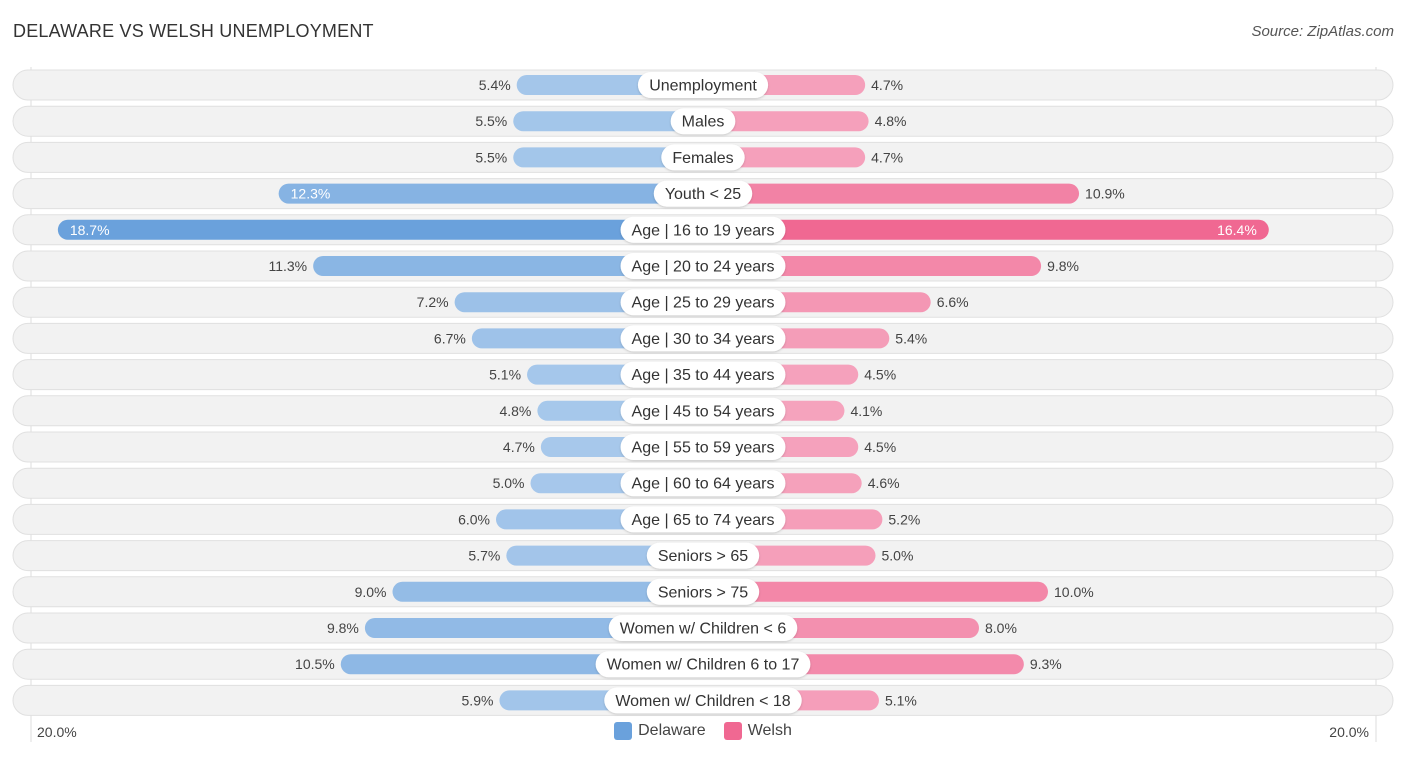 The image size is (1406, 757). I want to click on chart-row: 6.0% 5.2% Age | 65 to 74 years, so click(703, 519).